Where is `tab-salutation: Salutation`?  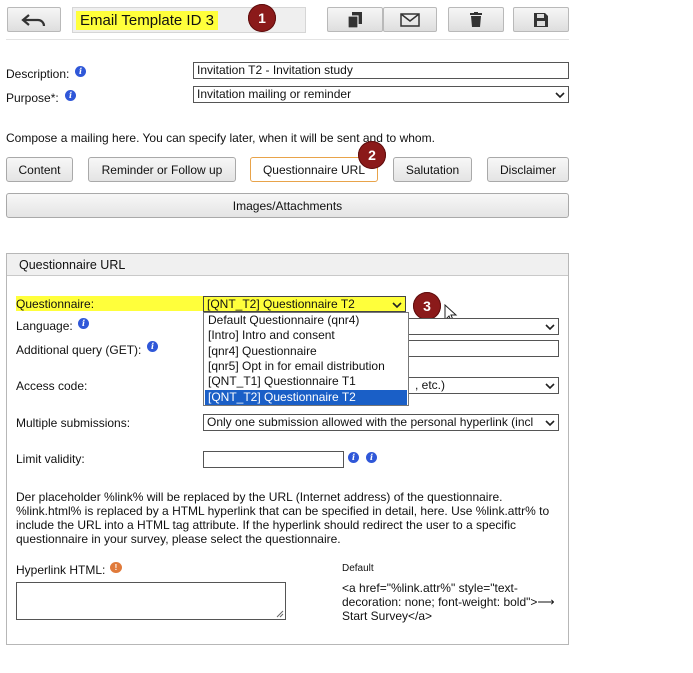 tab-salutation: Salutation is located at coordinates (432, 169).